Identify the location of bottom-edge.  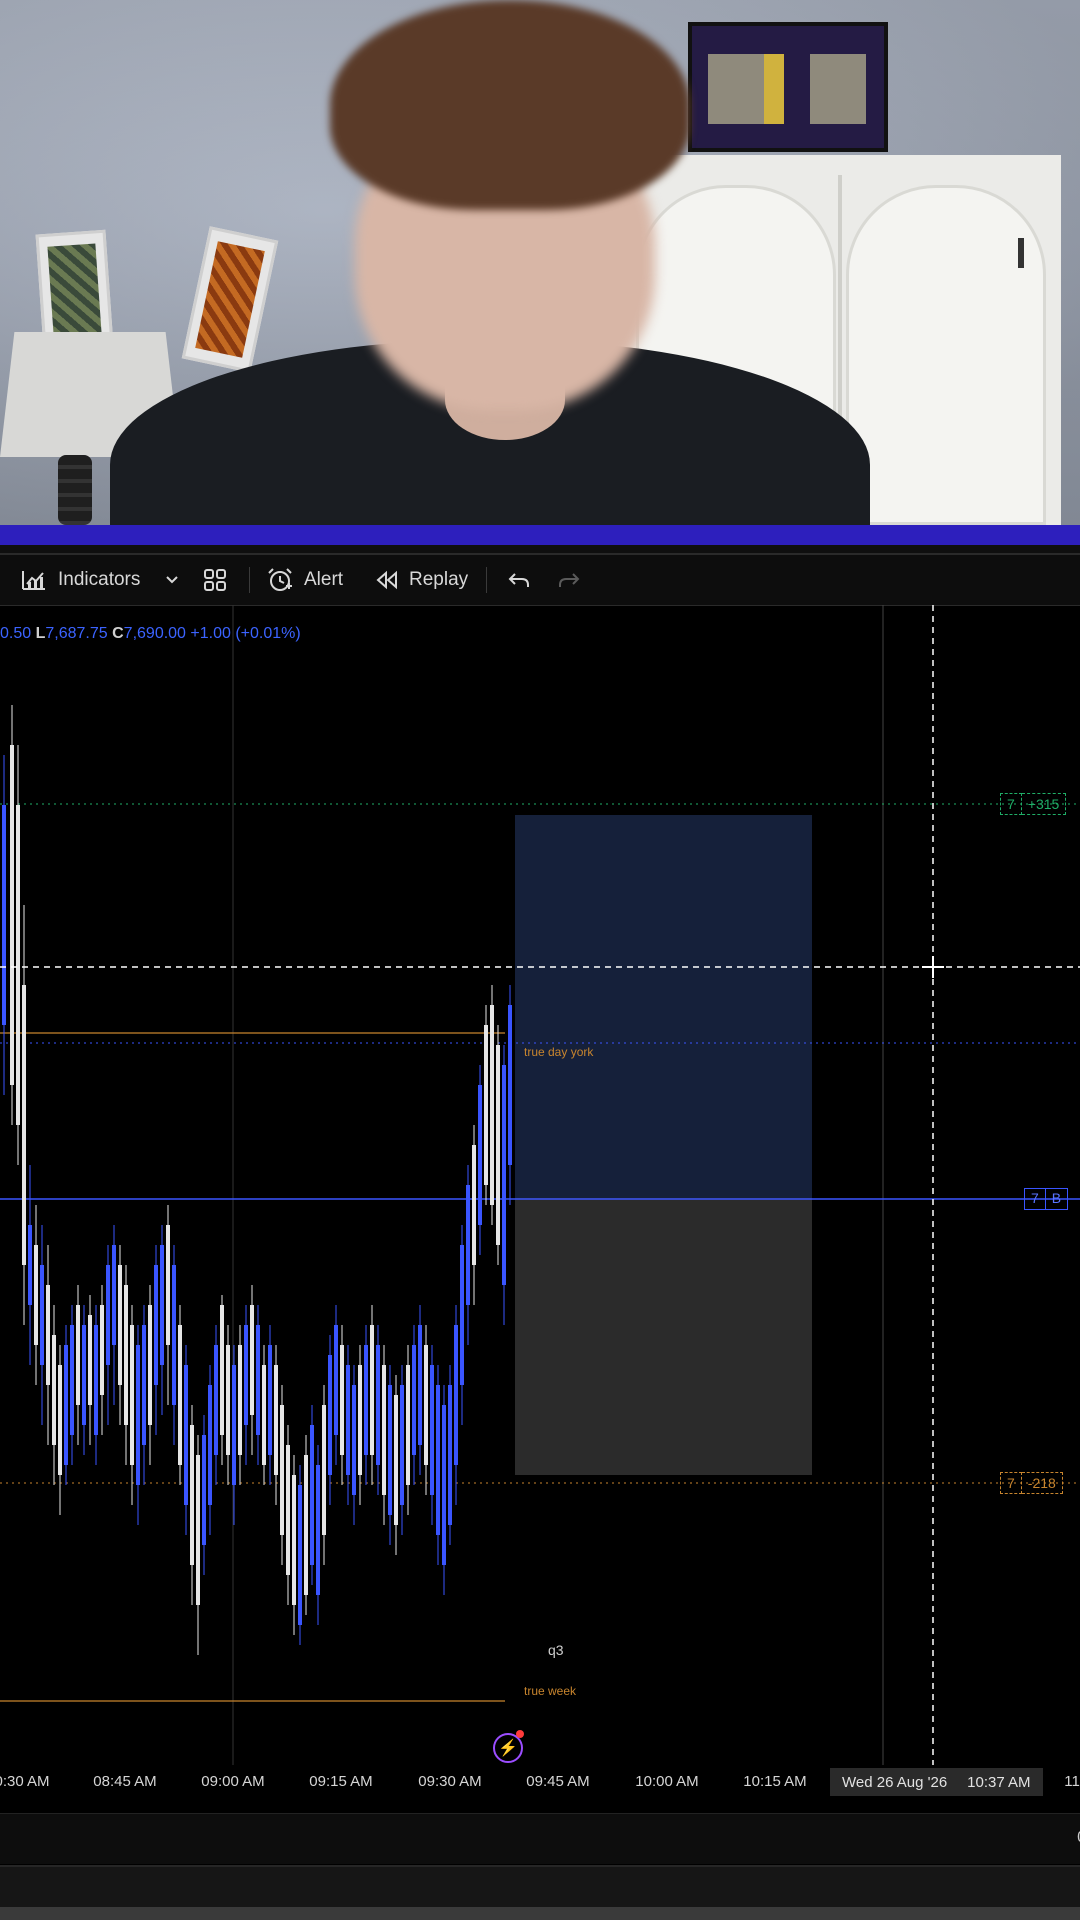
(540, 1913).